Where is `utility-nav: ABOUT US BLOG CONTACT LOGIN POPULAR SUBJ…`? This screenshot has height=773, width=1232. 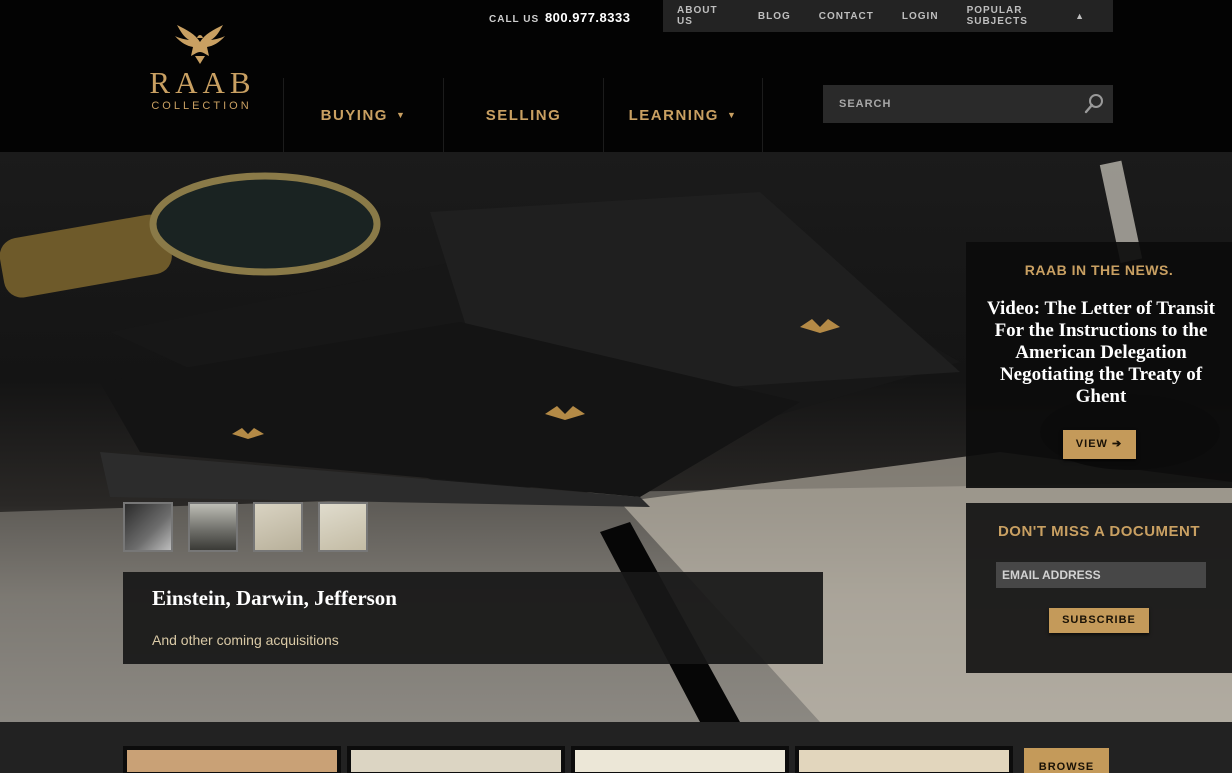 utility-nav: ABOUT US BLOG CONTACT LOGIN POPULAR SUBJ… is located at coordinates (888, 16).